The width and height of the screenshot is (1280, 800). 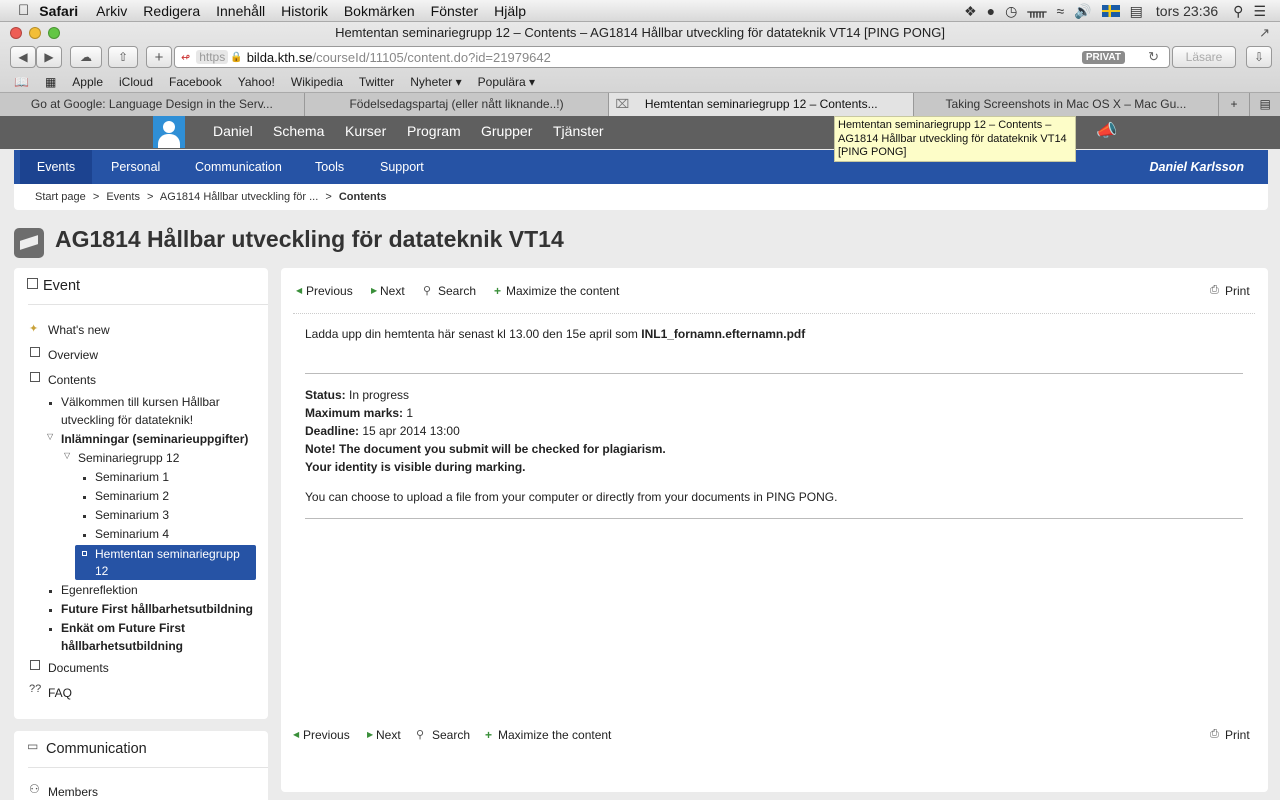 What do you see at coordinates (127, 420) in the screenshot?
I see `tree-item-welcome-cont: utveckling för datateknik!` at bounding box center [127, 420].